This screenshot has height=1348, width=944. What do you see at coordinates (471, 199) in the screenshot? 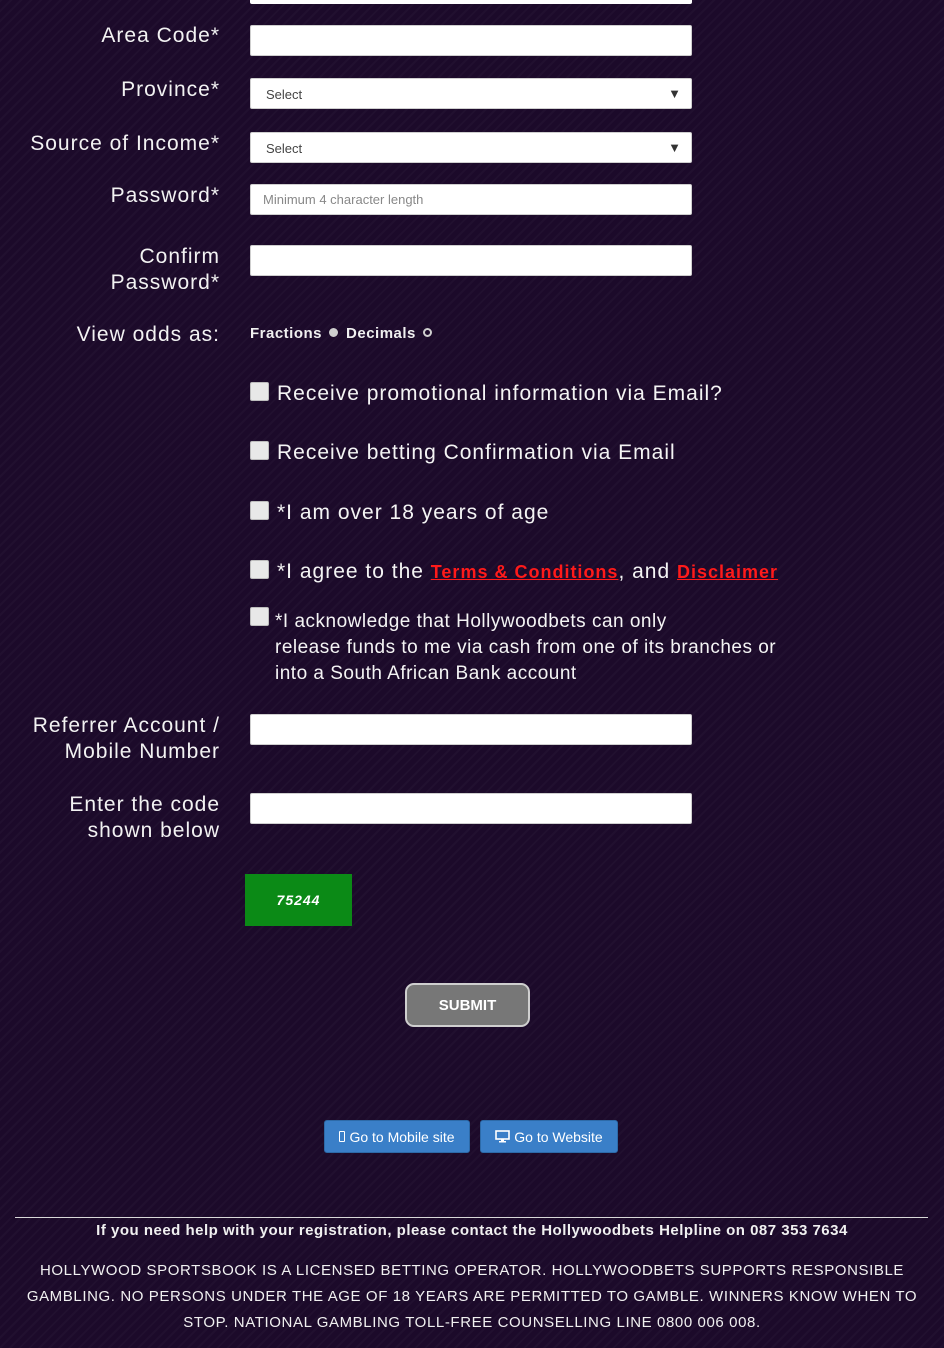
I see `password-input` at bounding box center [471, 199].